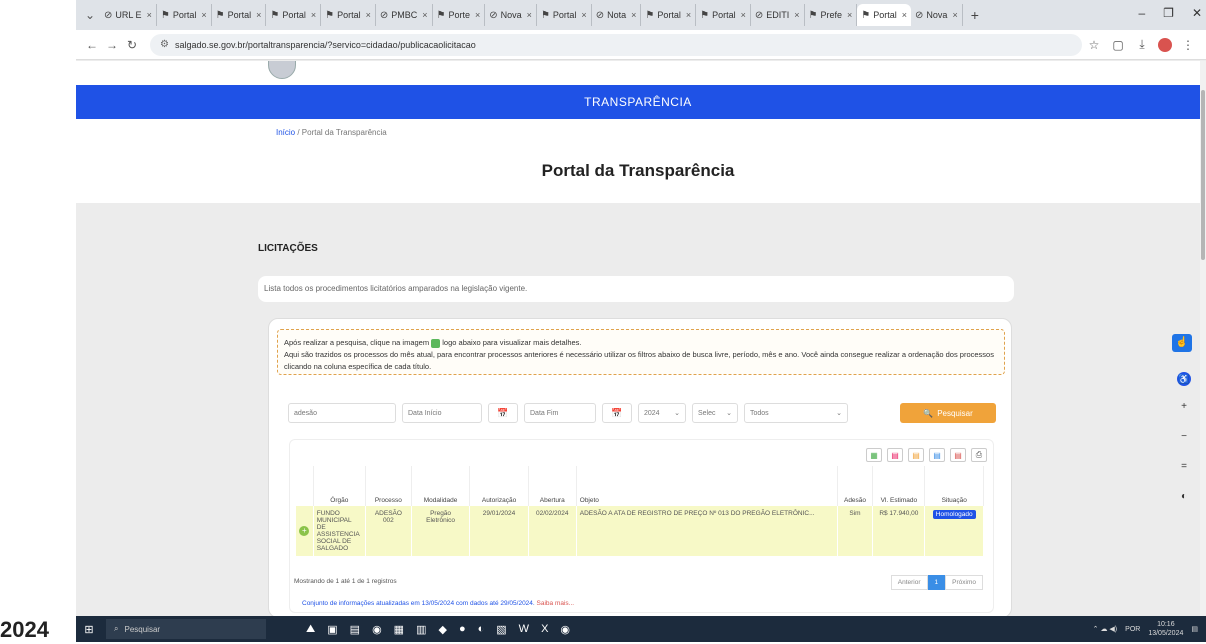  I want to click on column-header: Adesão, so click(855, 486).